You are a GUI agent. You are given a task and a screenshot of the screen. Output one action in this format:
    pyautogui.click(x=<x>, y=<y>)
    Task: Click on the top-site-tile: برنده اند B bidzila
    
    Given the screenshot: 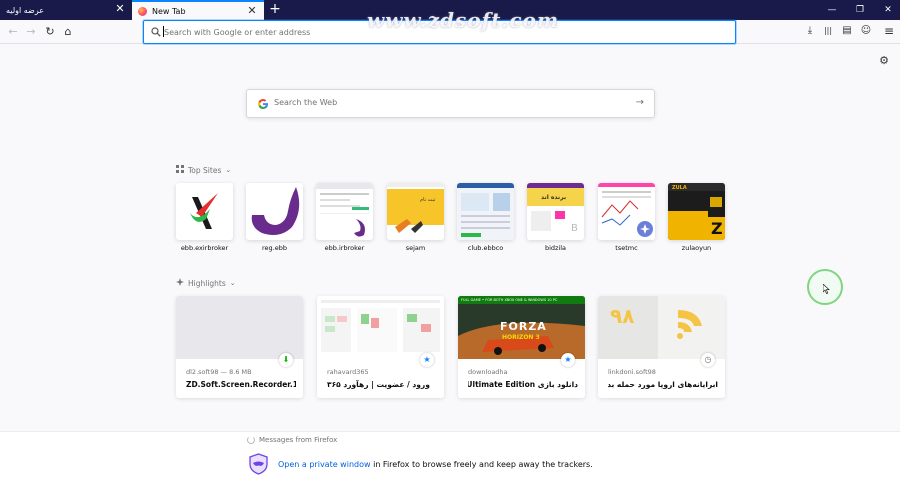 What is the action you would take?
    pyautogui.click(x=555, y=217)
    